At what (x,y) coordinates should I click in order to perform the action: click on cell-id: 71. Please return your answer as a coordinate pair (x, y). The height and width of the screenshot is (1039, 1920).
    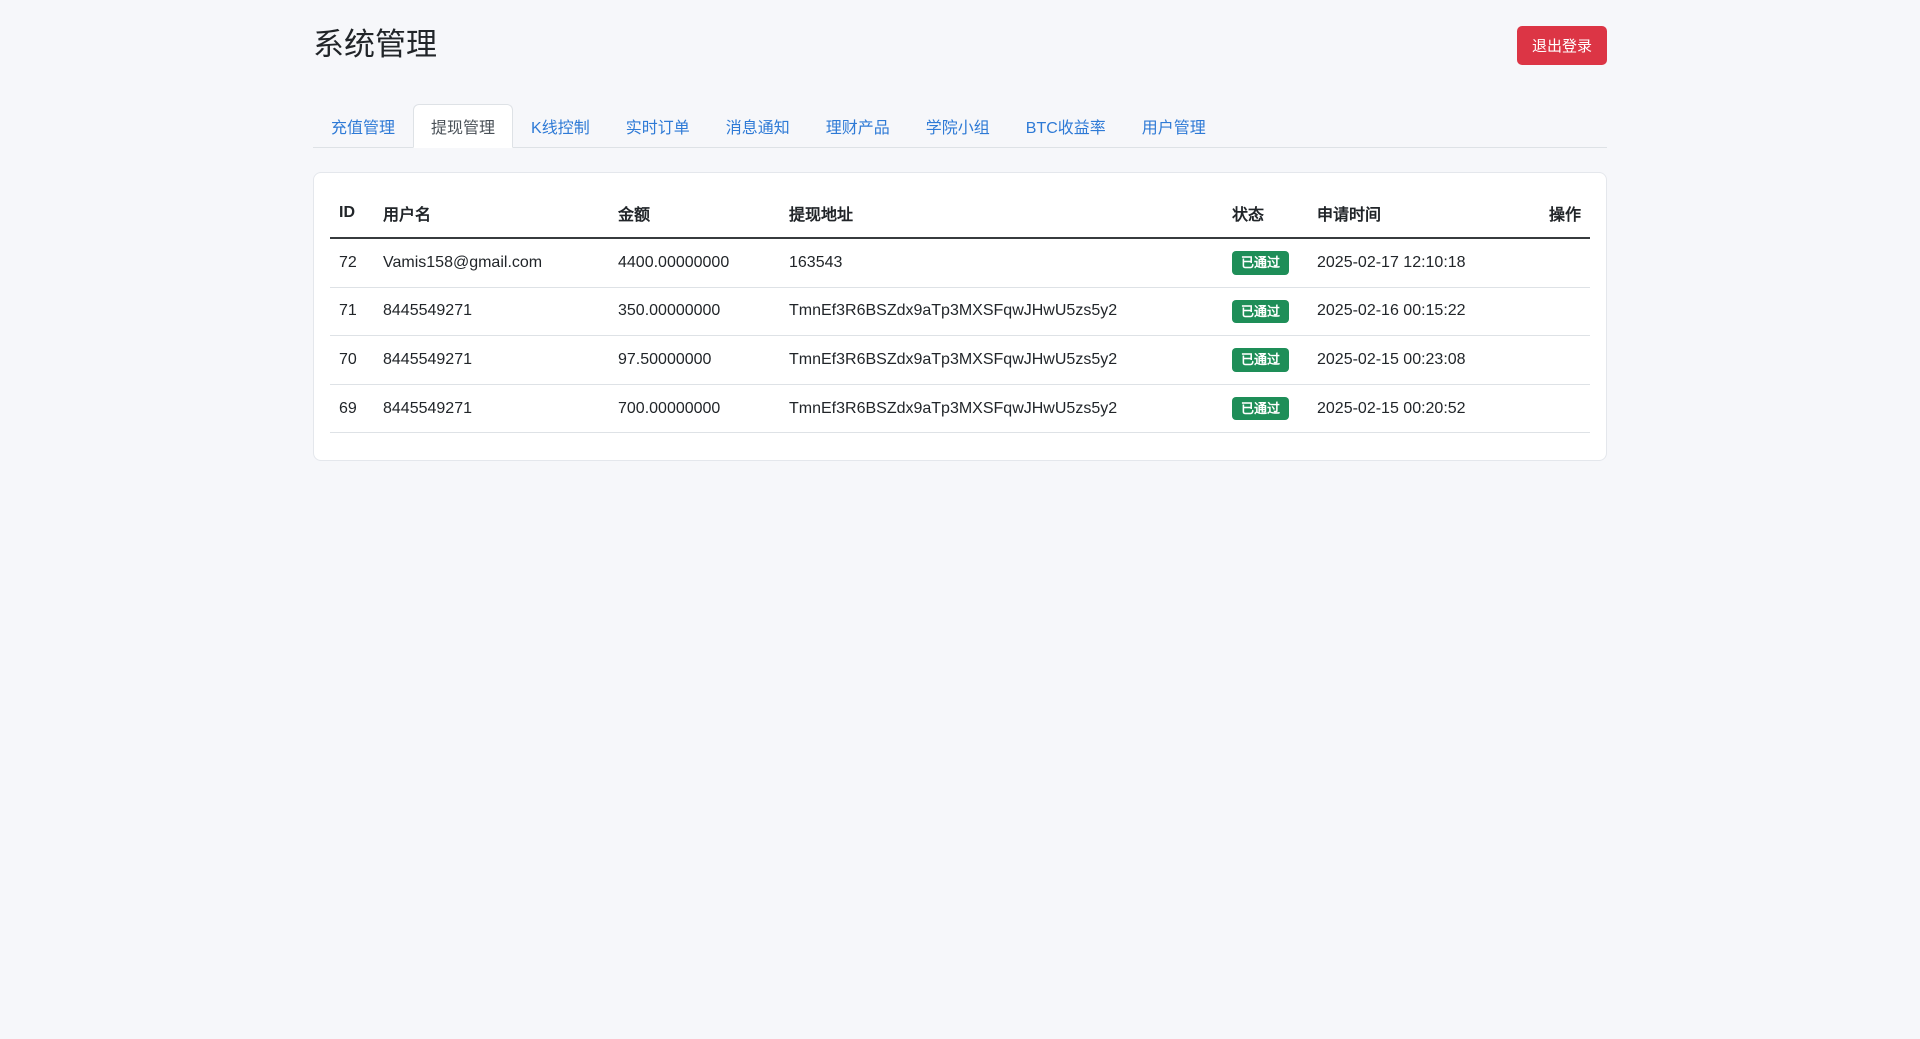
    Looking at the image, I should click on (352, 312).